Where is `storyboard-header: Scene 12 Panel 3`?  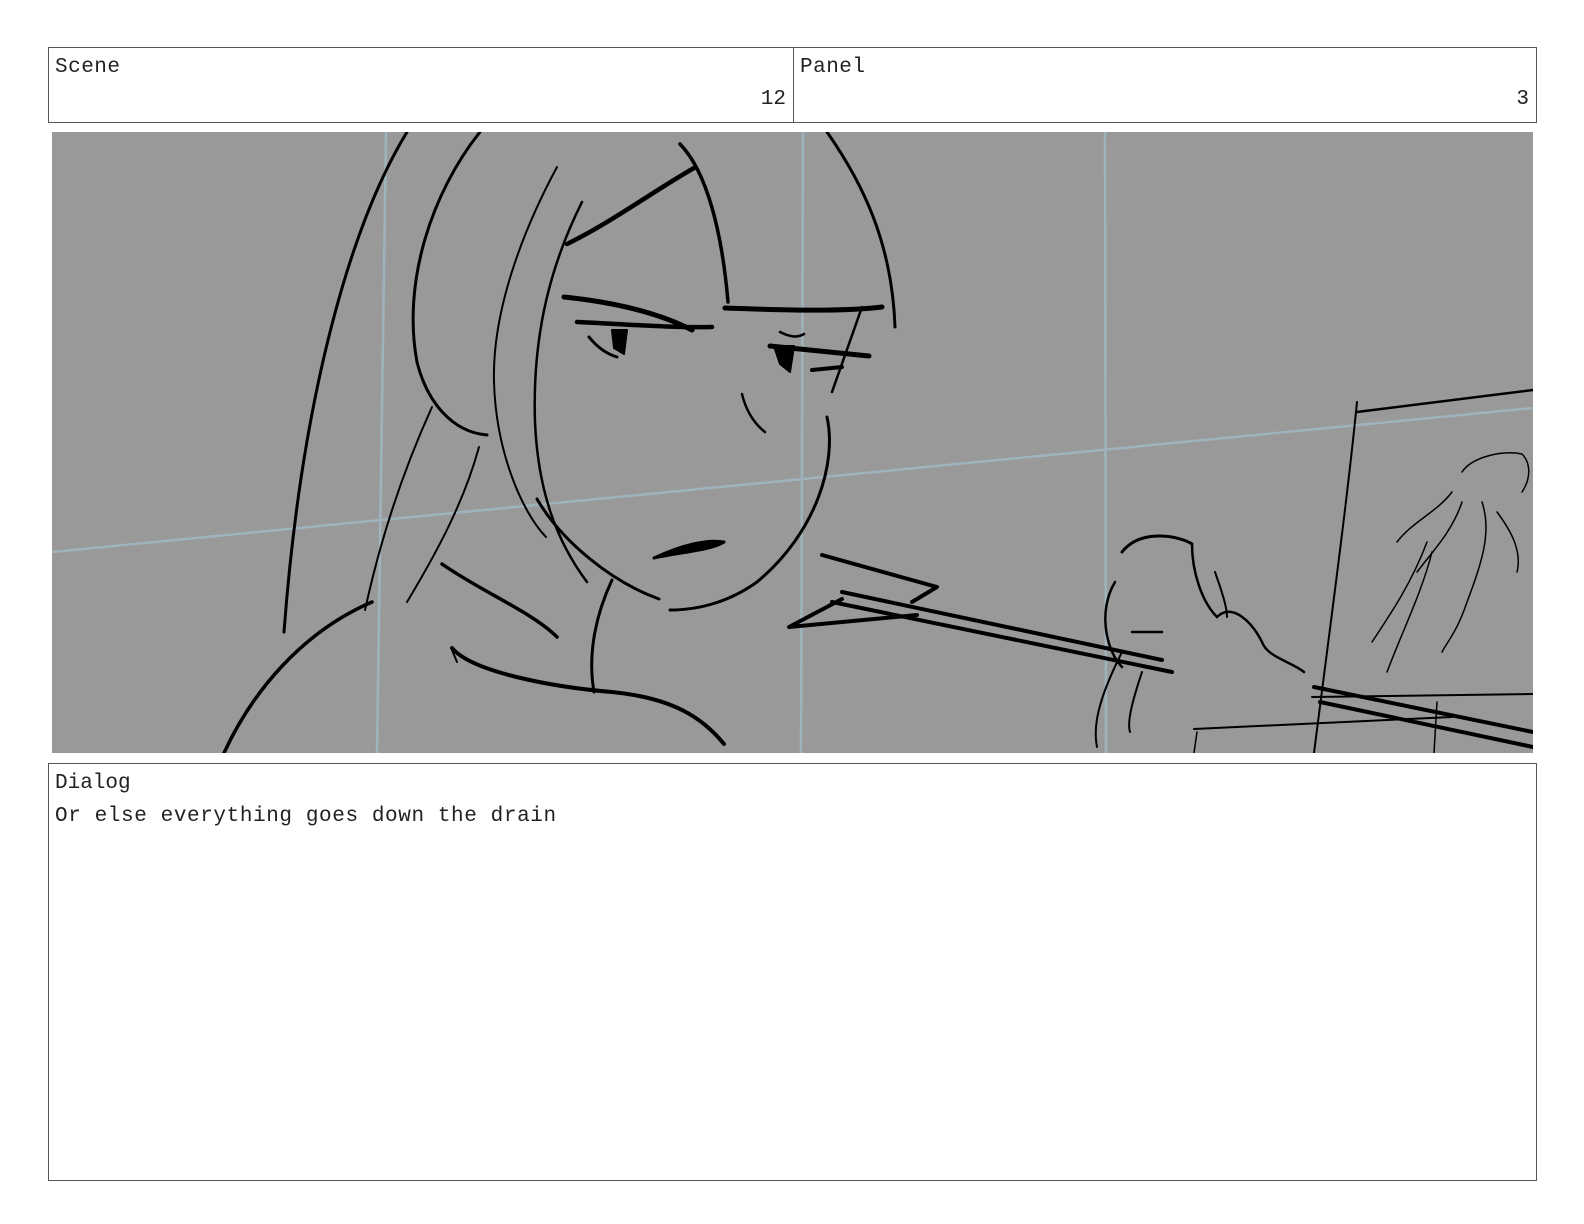 storyboard-header: Scene 12 Panel 3 is located at coordinates (792, 85).